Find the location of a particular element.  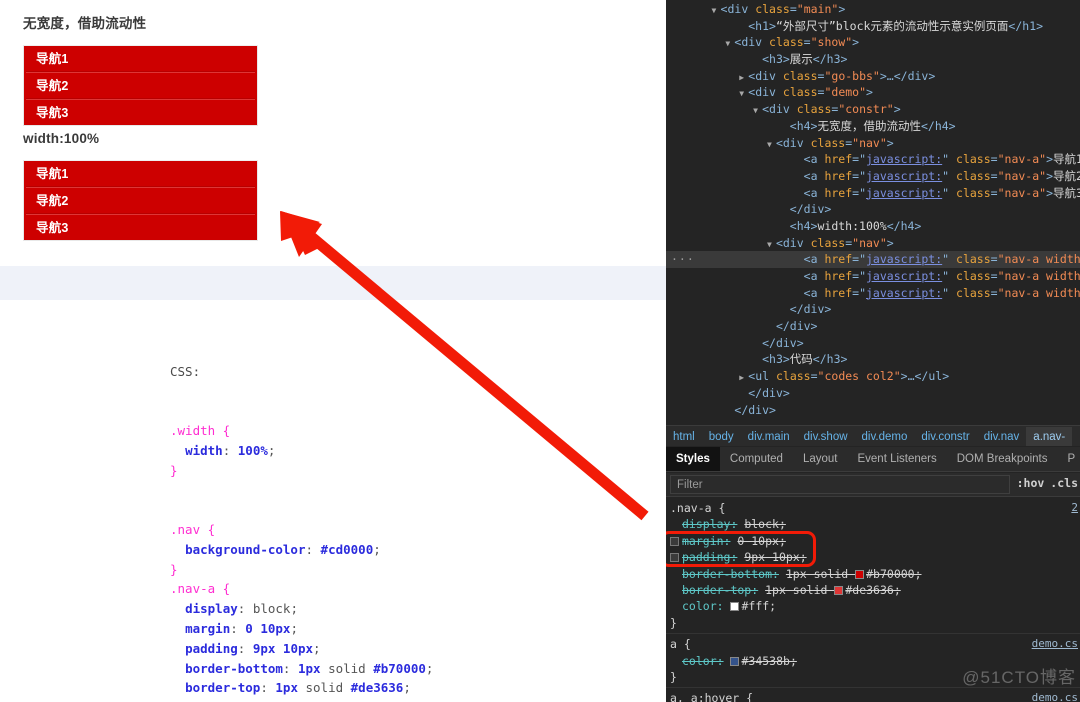

style-declaration: border-top: 1px solid #de3636; is located at coordinates (875, 590).